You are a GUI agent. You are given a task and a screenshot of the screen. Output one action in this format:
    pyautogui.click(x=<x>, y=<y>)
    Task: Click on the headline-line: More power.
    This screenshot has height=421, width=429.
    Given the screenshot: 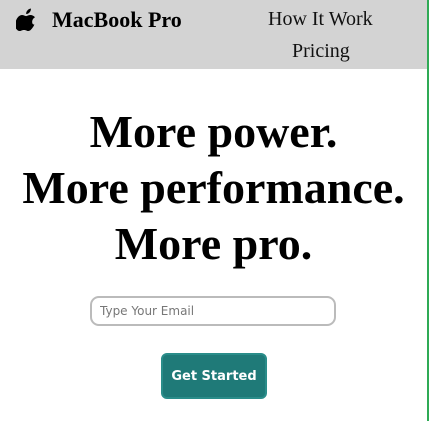 What is the action you would take?
    pyautogui.click(x=213, y=131)
    